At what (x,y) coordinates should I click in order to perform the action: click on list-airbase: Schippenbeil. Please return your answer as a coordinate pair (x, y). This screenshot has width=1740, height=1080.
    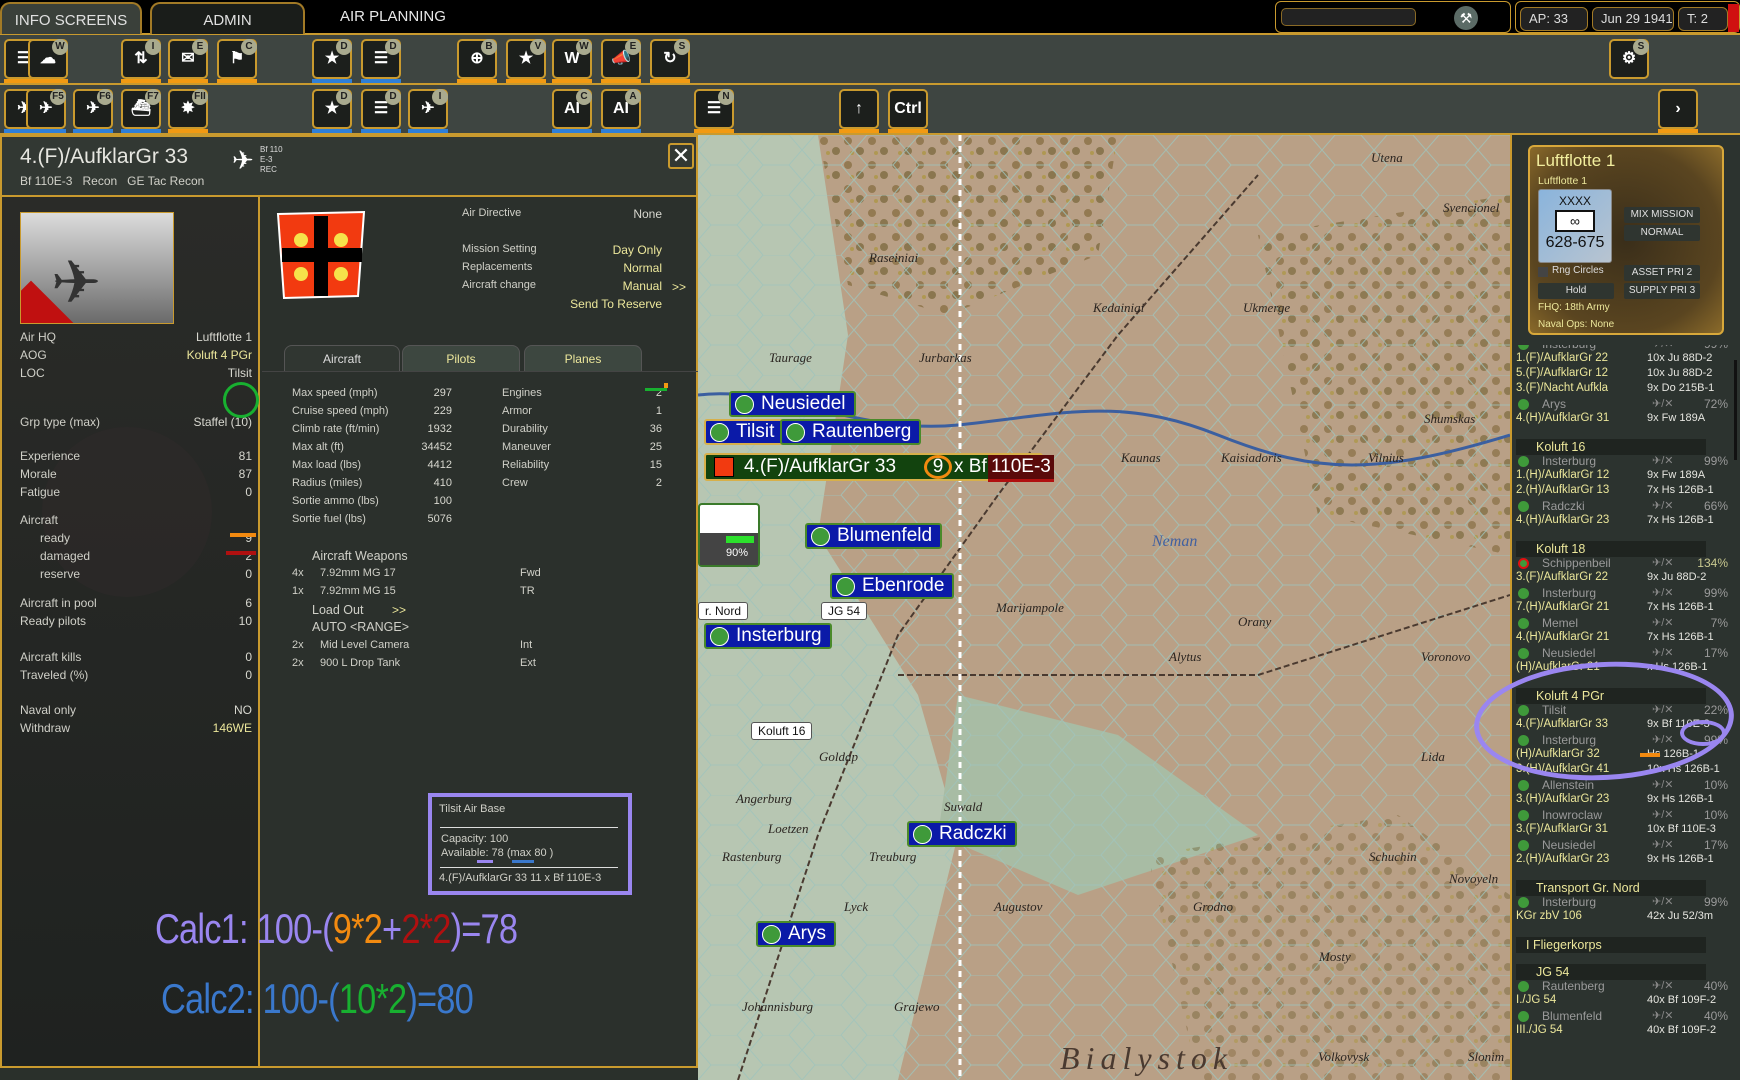
    Looking at the image, I should click on (1576, 563).